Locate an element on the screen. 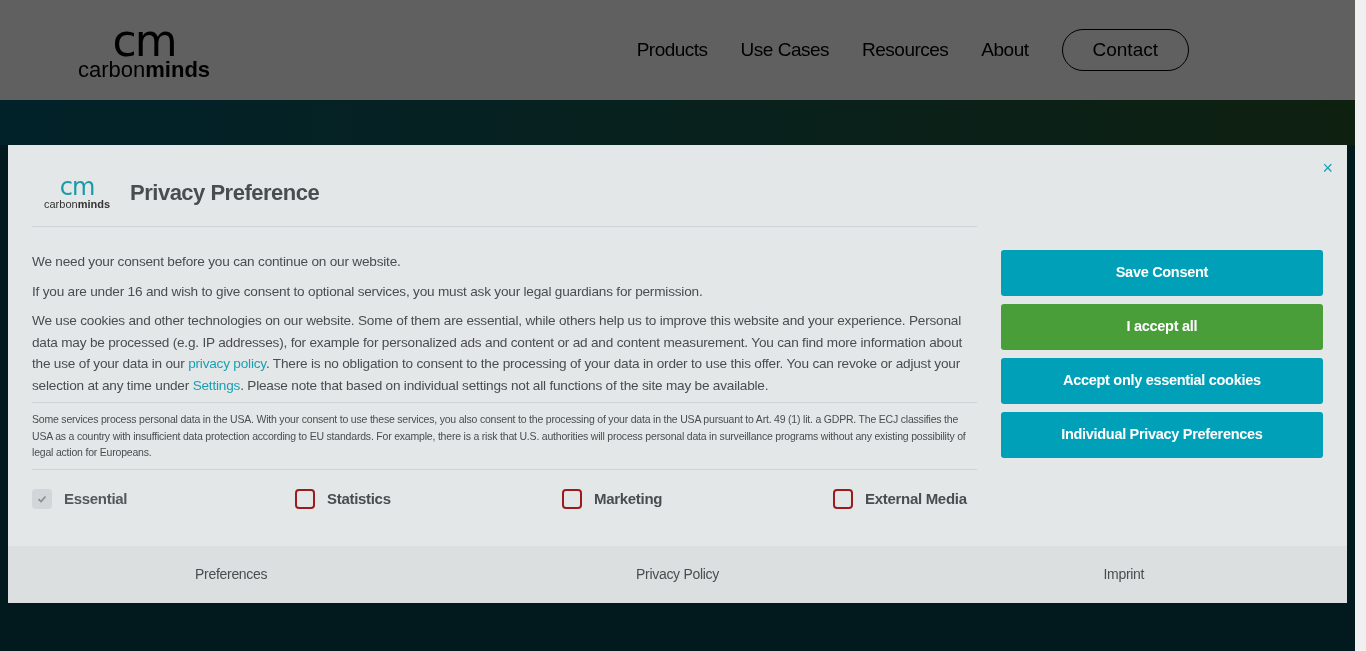 Image resolution: width=1366 pixels, height=651 pixels. consent-button: Save Consent is located at coordinates (1161, 273).